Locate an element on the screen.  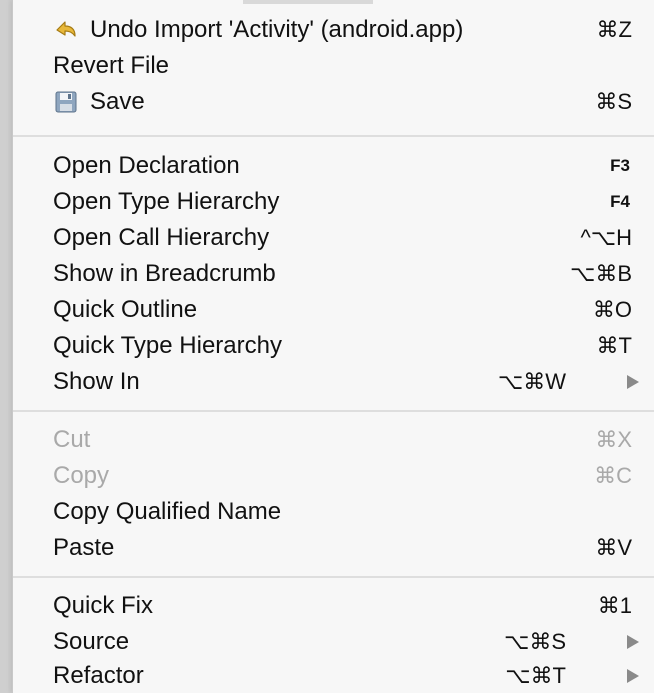
menu-item-shortcut: ⌘O is located at coordinates (612, 309).